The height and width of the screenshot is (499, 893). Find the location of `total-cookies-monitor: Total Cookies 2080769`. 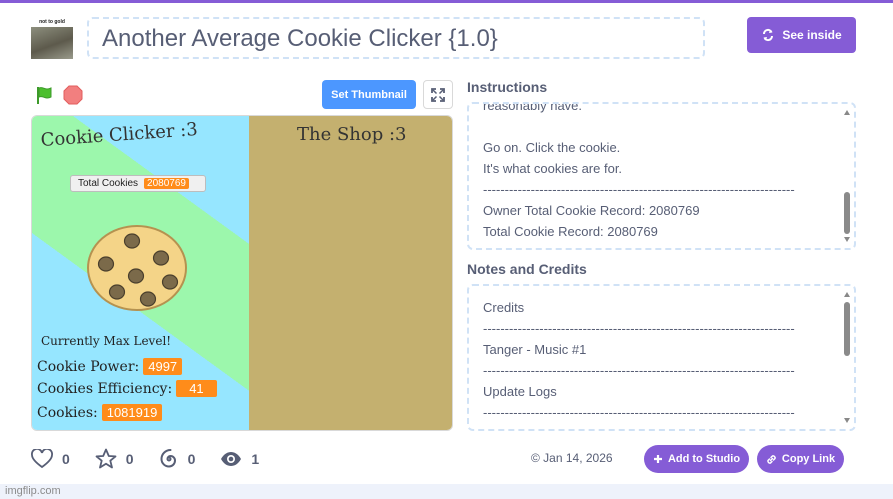

total-cookies-monitor: Total Cookies 2080769 is located at coordinates (138, 183).